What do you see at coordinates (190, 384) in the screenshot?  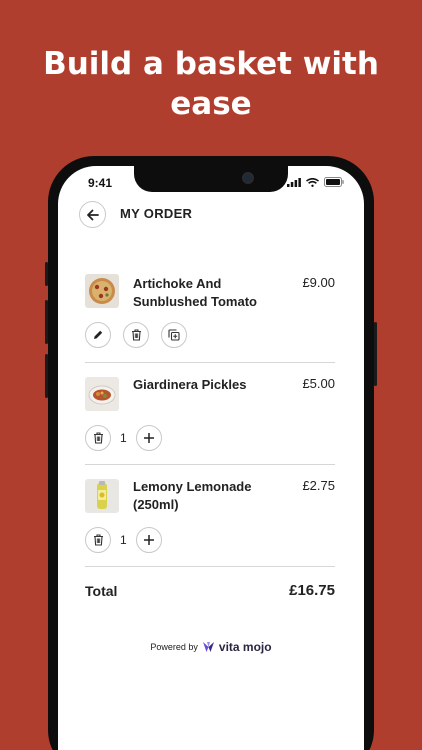 I see `item-name: Giardinera Pickles` at bounding box center [190, 384].